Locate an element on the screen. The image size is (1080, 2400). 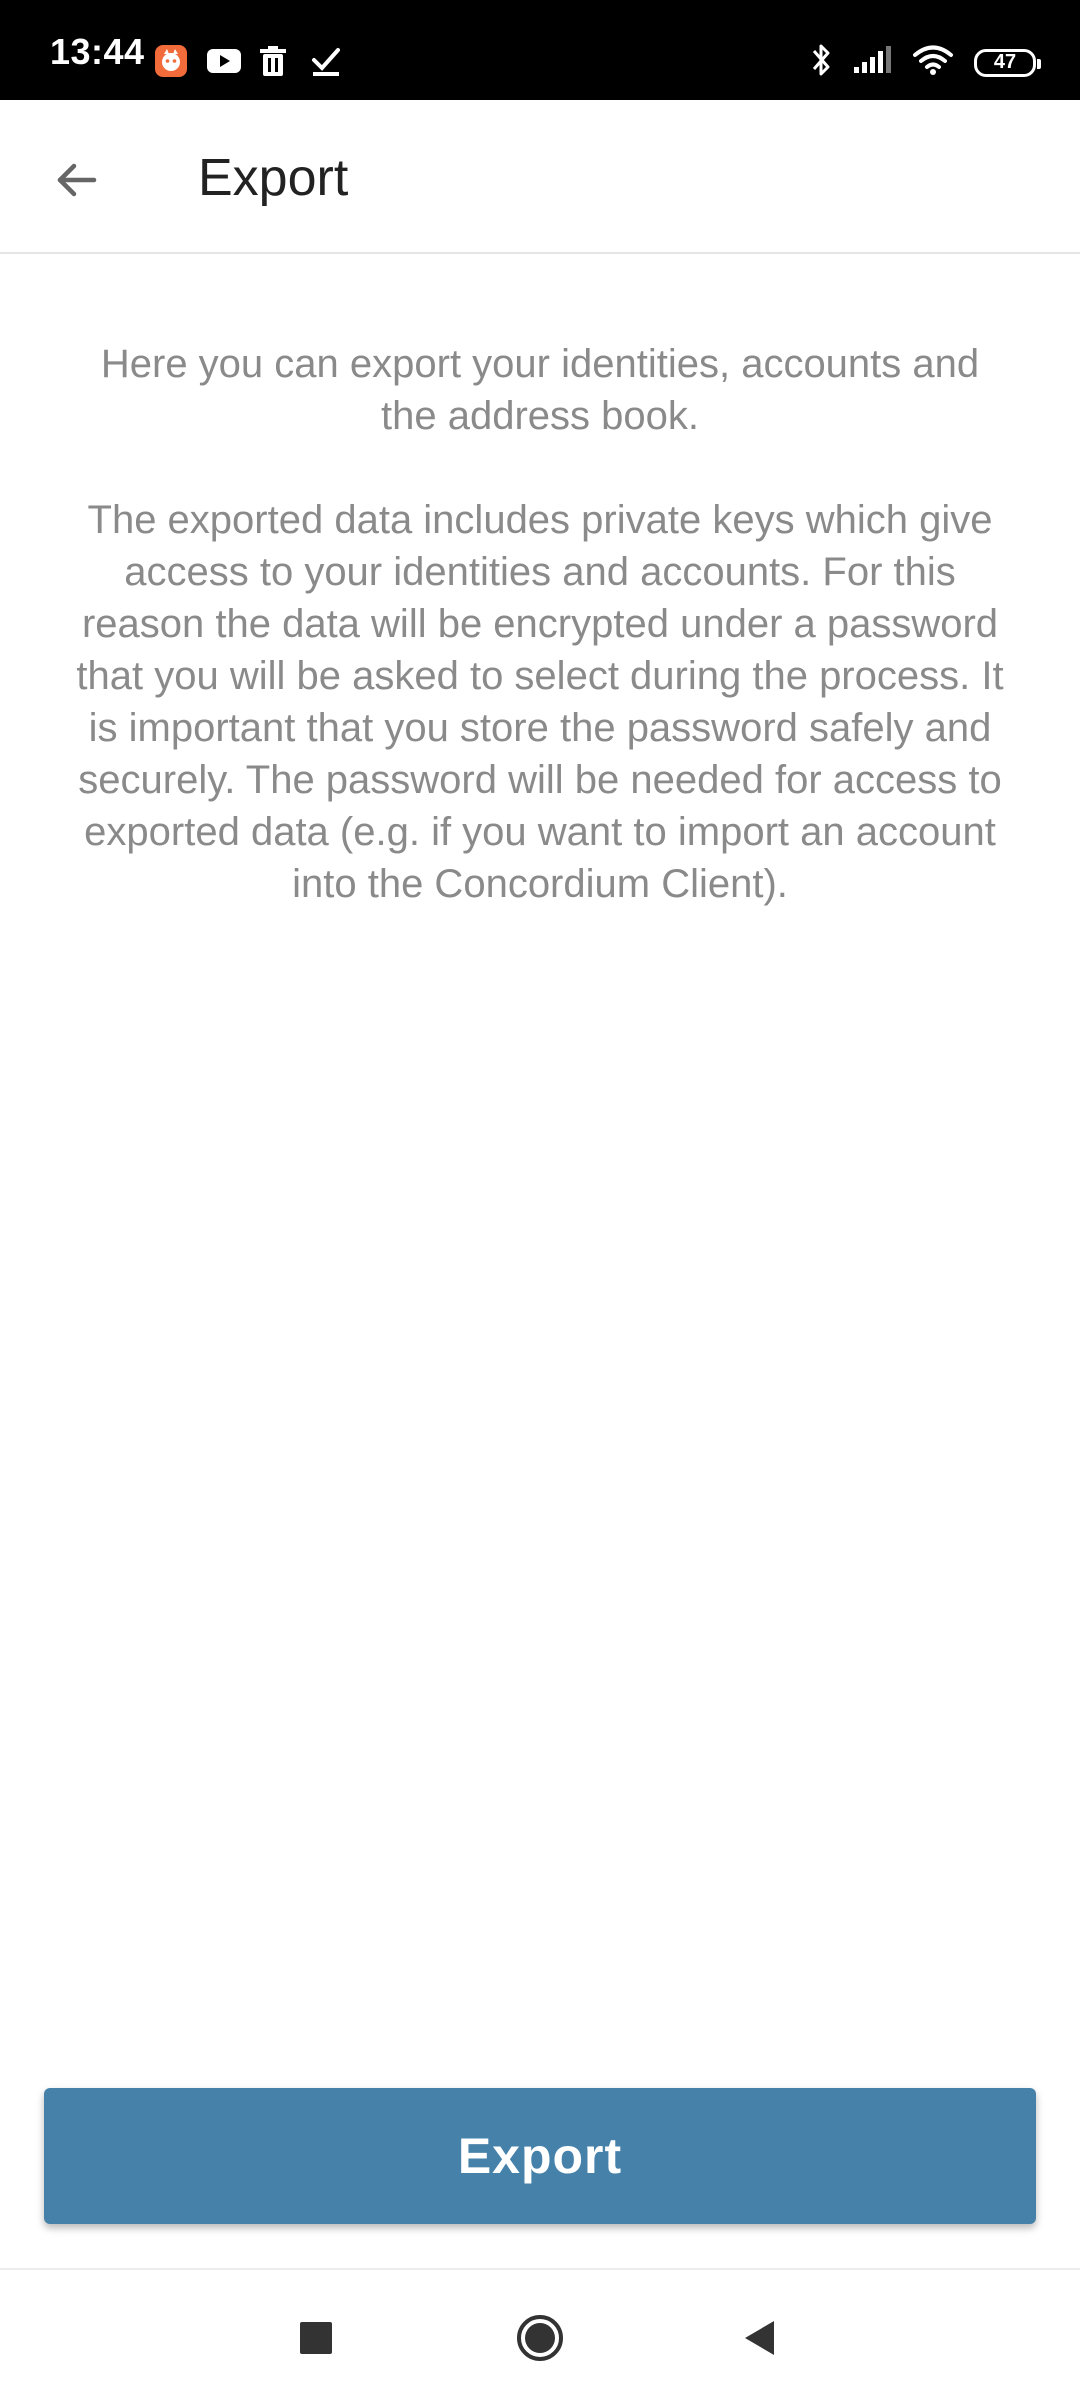
check-icon is located at coordinates (327, 61).